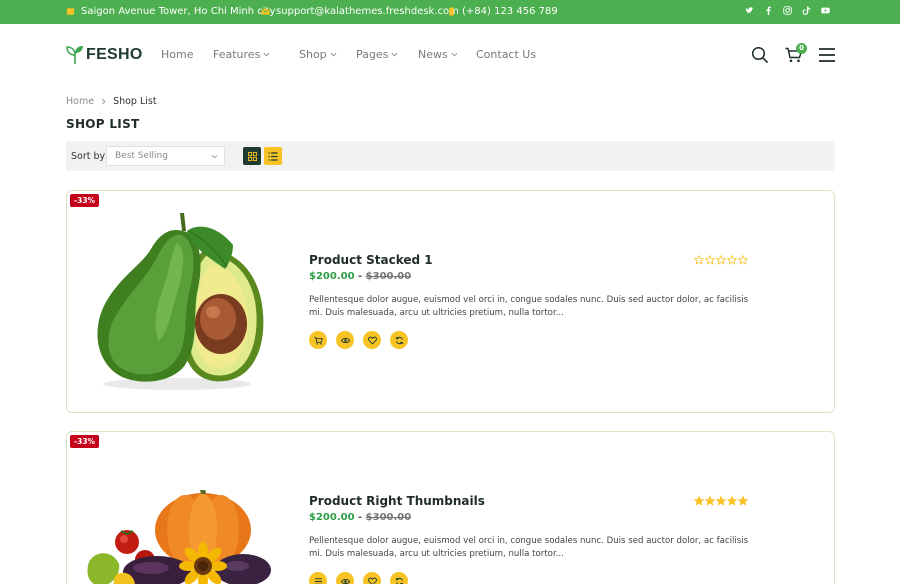 This screenshot has height=584, width=900. Describe the element at coordinates (825, 10) in the screenshot. I see `youtube-icon` at that location.